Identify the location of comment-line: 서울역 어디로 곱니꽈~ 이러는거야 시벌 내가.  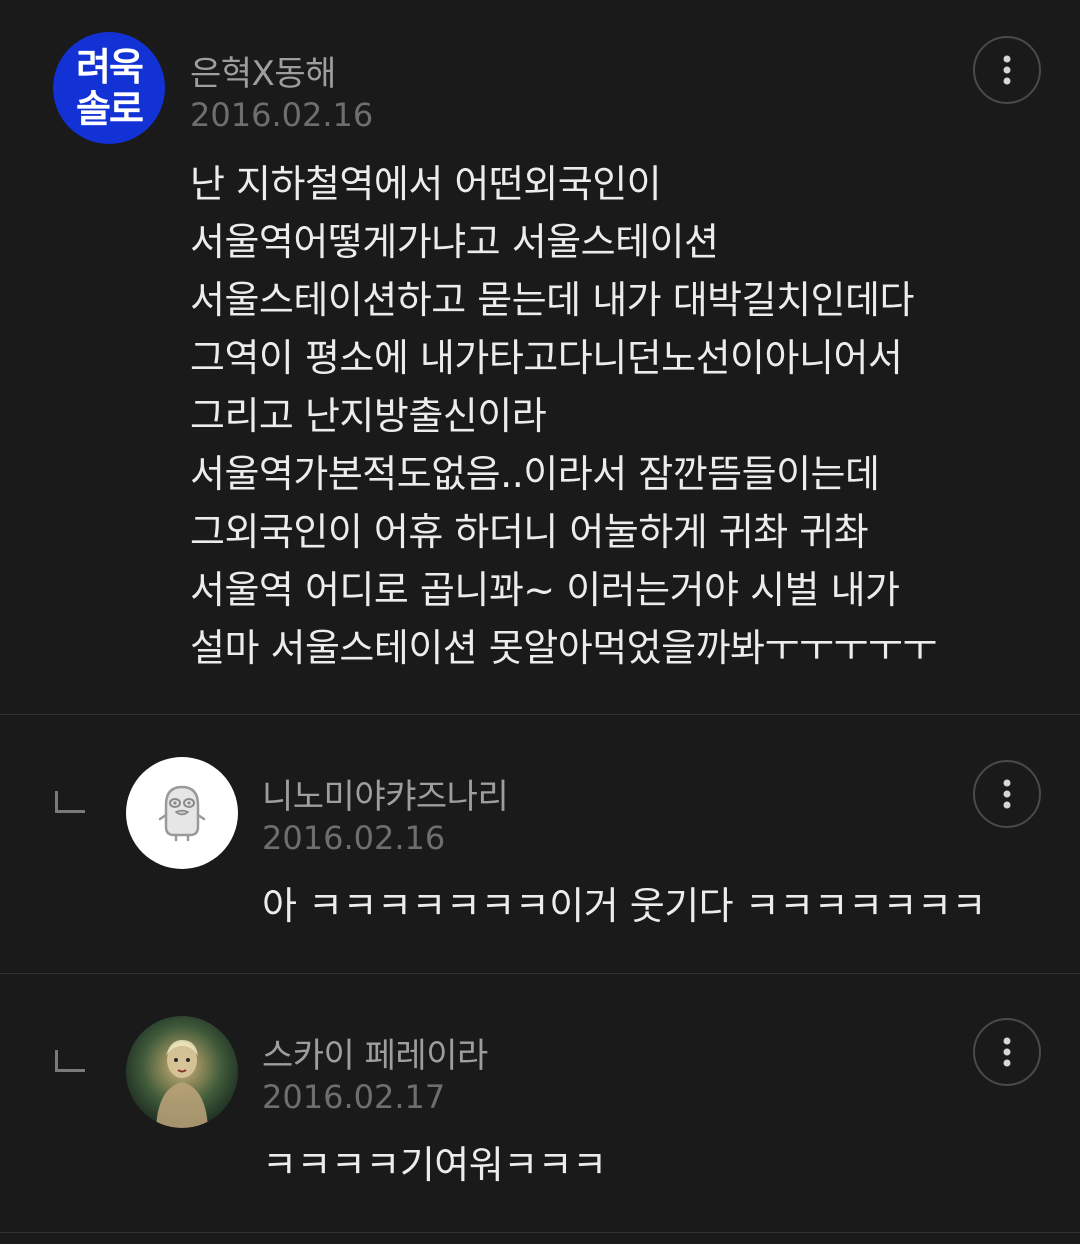
(545, 590).